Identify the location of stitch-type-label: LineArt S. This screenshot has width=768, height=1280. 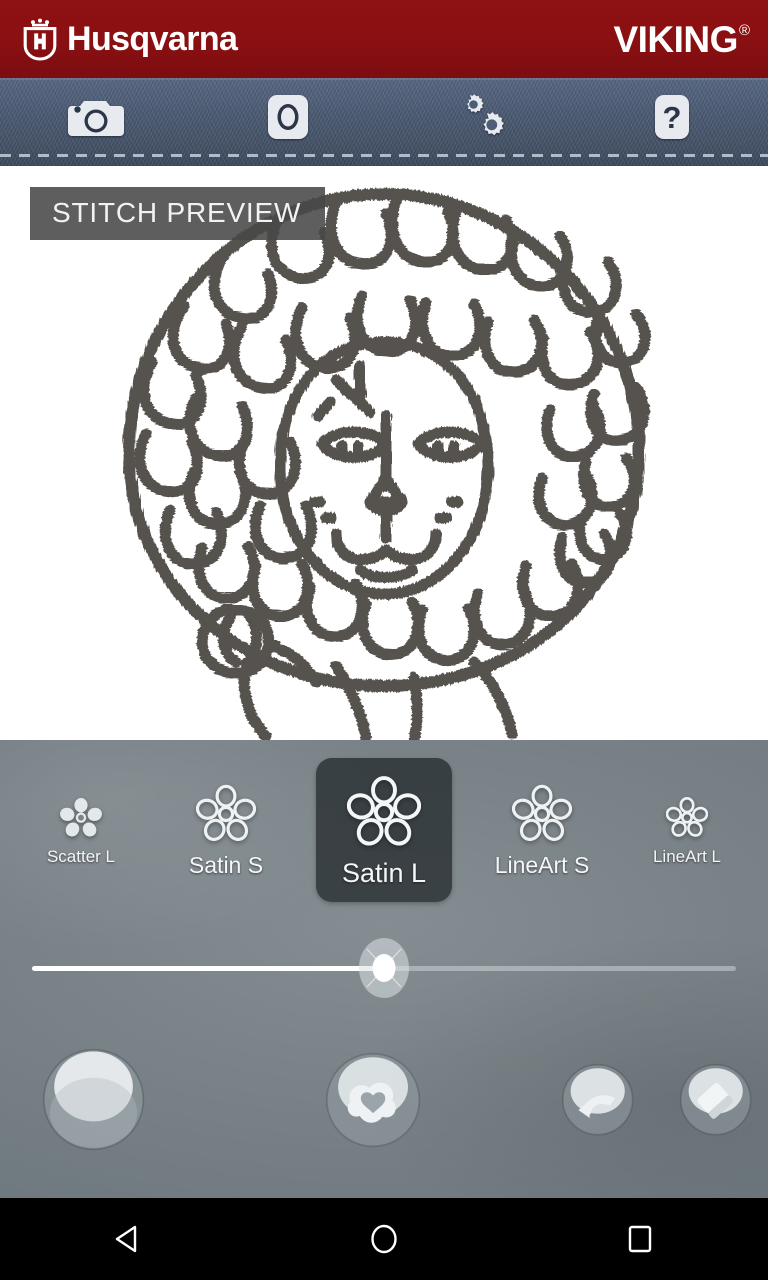
(542, 865).